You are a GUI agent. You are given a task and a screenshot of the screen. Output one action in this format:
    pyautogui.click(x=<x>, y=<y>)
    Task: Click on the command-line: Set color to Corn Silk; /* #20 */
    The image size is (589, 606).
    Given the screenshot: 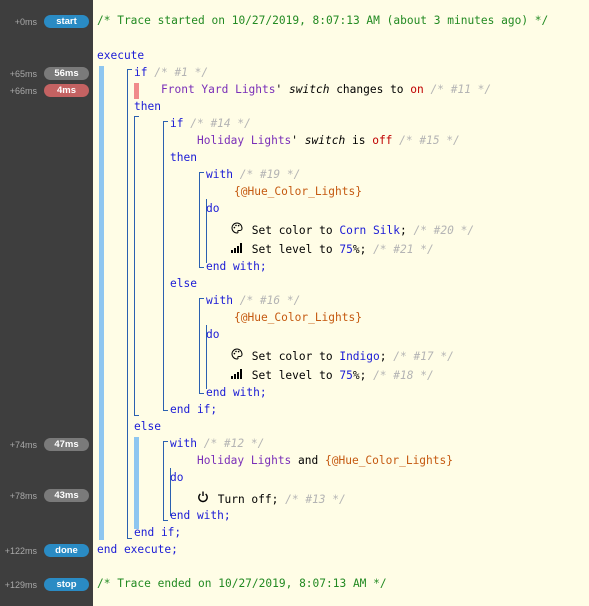 What is the action you would take?
    pyautogui.click(x=352, y=230)
    